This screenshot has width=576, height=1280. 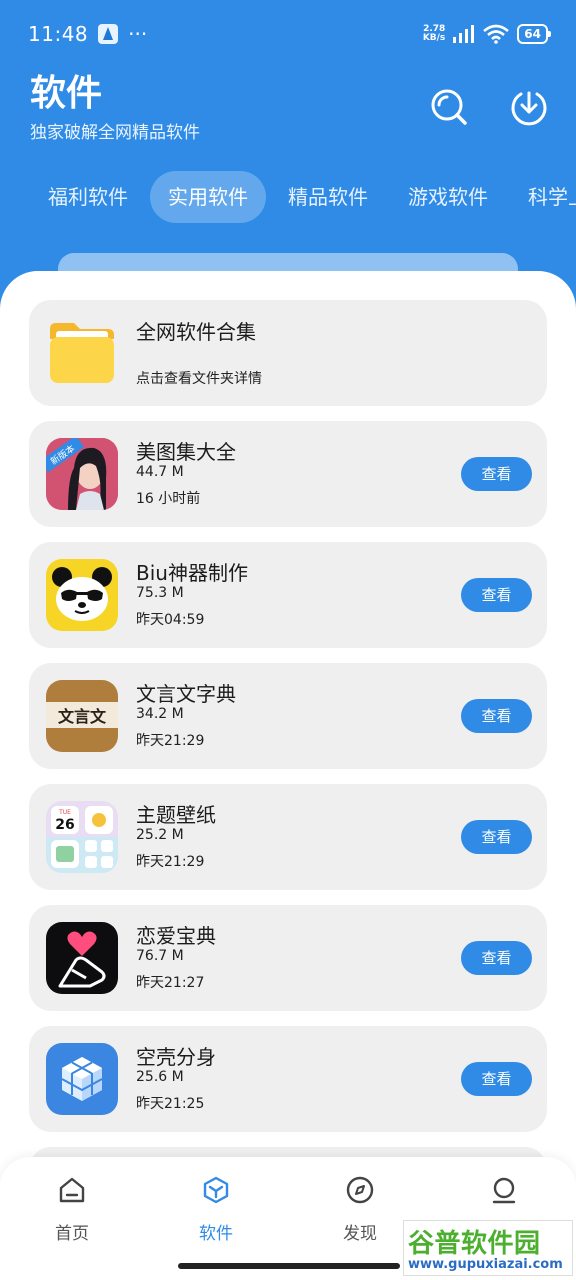 I want to click on status-time: 11:48, so click(x=58, y=34).